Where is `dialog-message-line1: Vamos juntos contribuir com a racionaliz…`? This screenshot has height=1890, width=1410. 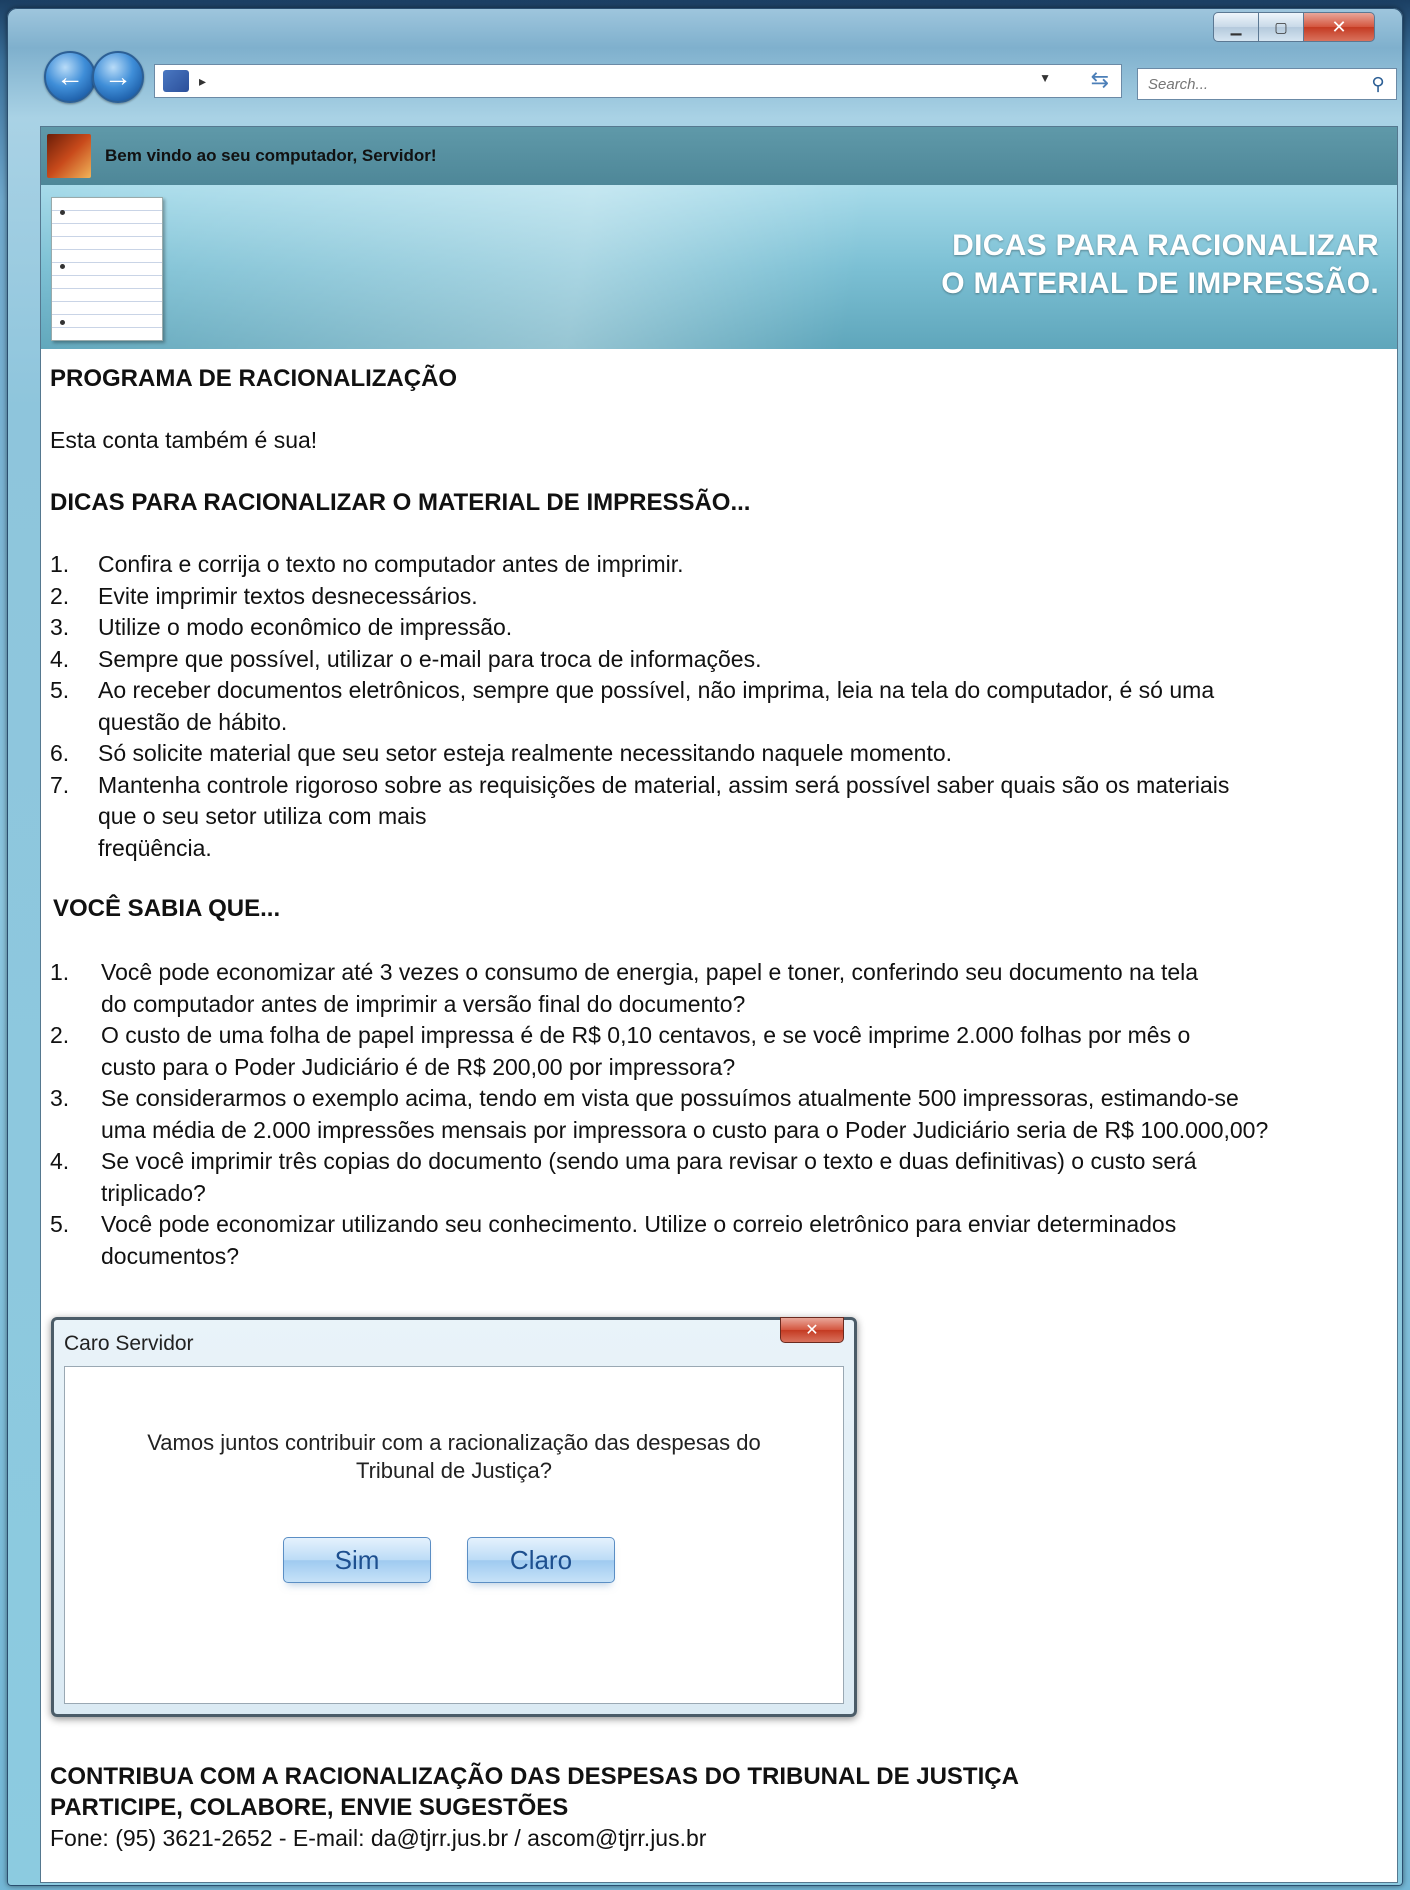
dialog-message-line1: Vamos juntos contribuir com a racionaliz… is located at coordinates (454, 1442).